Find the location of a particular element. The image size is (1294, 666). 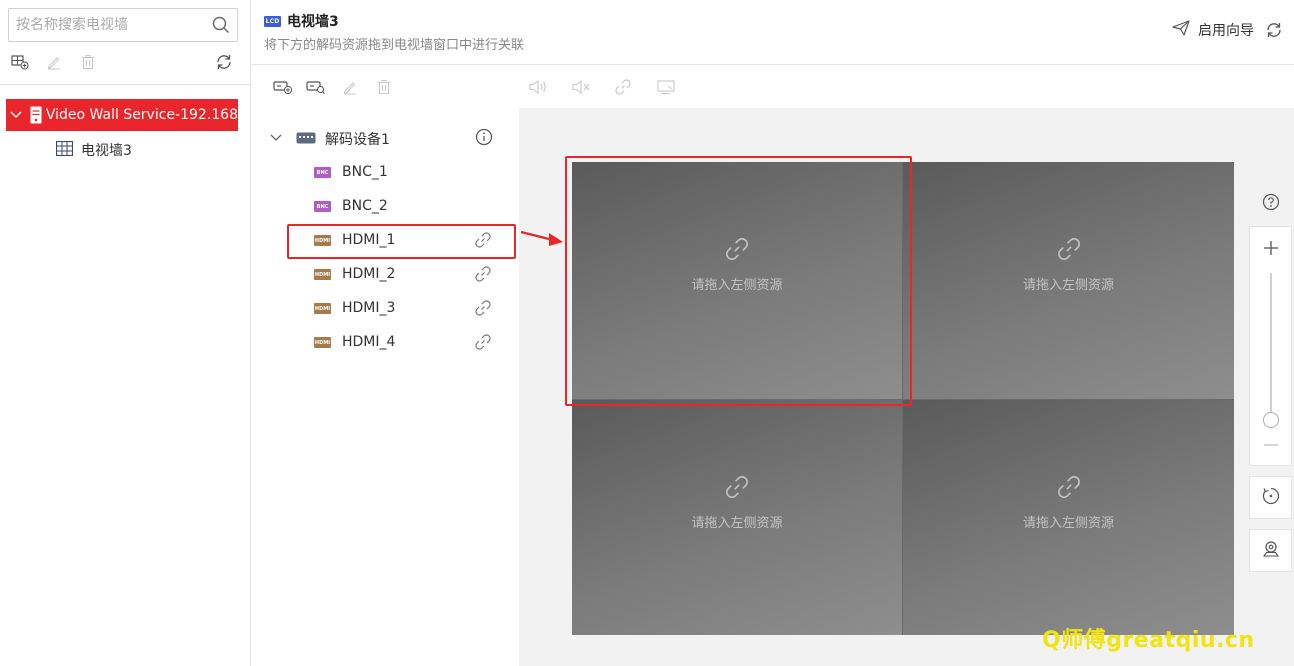

tree-node-label: 电视墙3 is located at coordinates (106, 151).